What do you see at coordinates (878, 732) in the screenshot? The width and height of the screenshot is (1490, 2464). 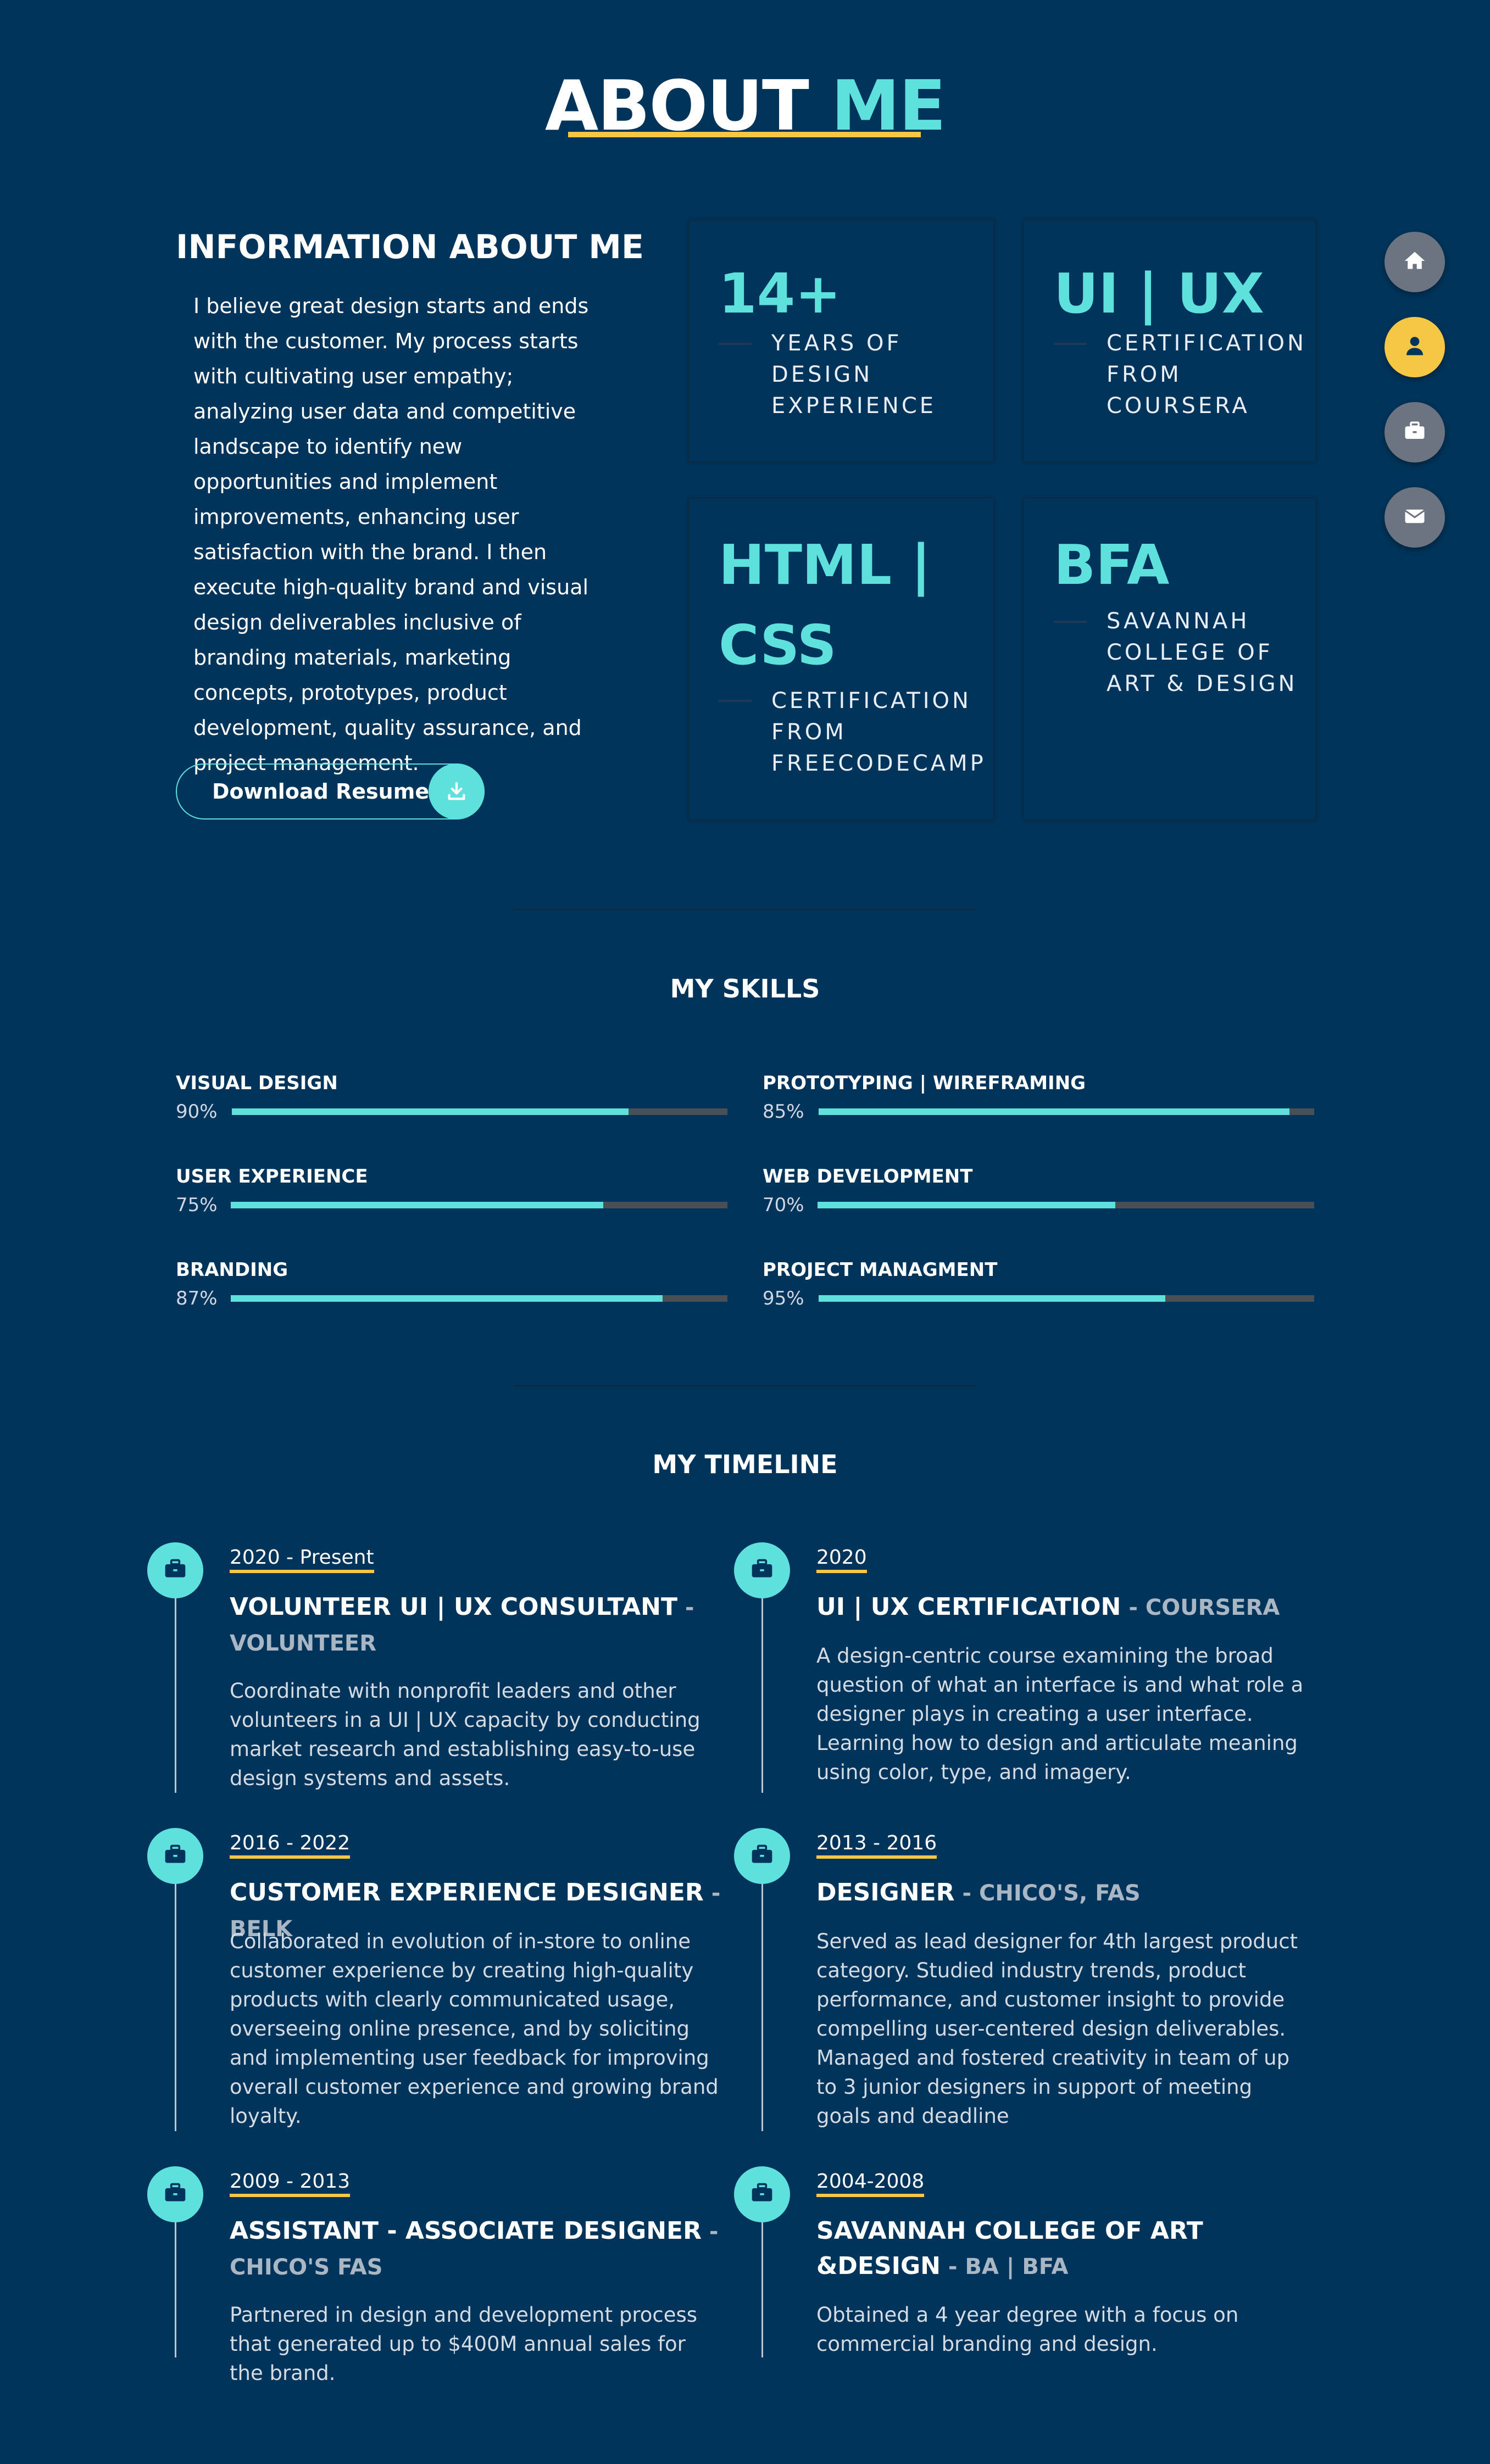 I see `stat-card-label: CERTIFICATION FROM FREECODECAMP` at bounding box center [878, 732].